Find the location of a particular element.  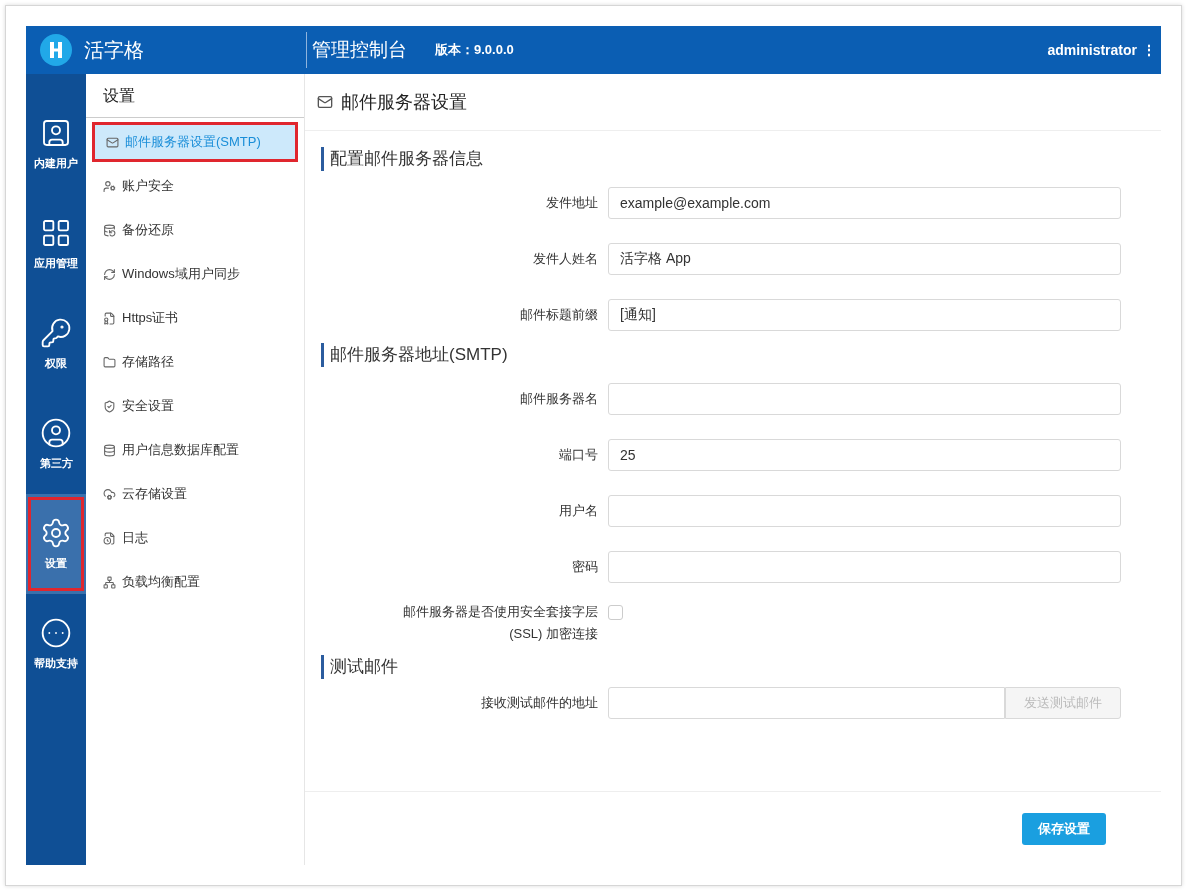

nav-rail-item: 设置 is located at coordinates (56, 544).